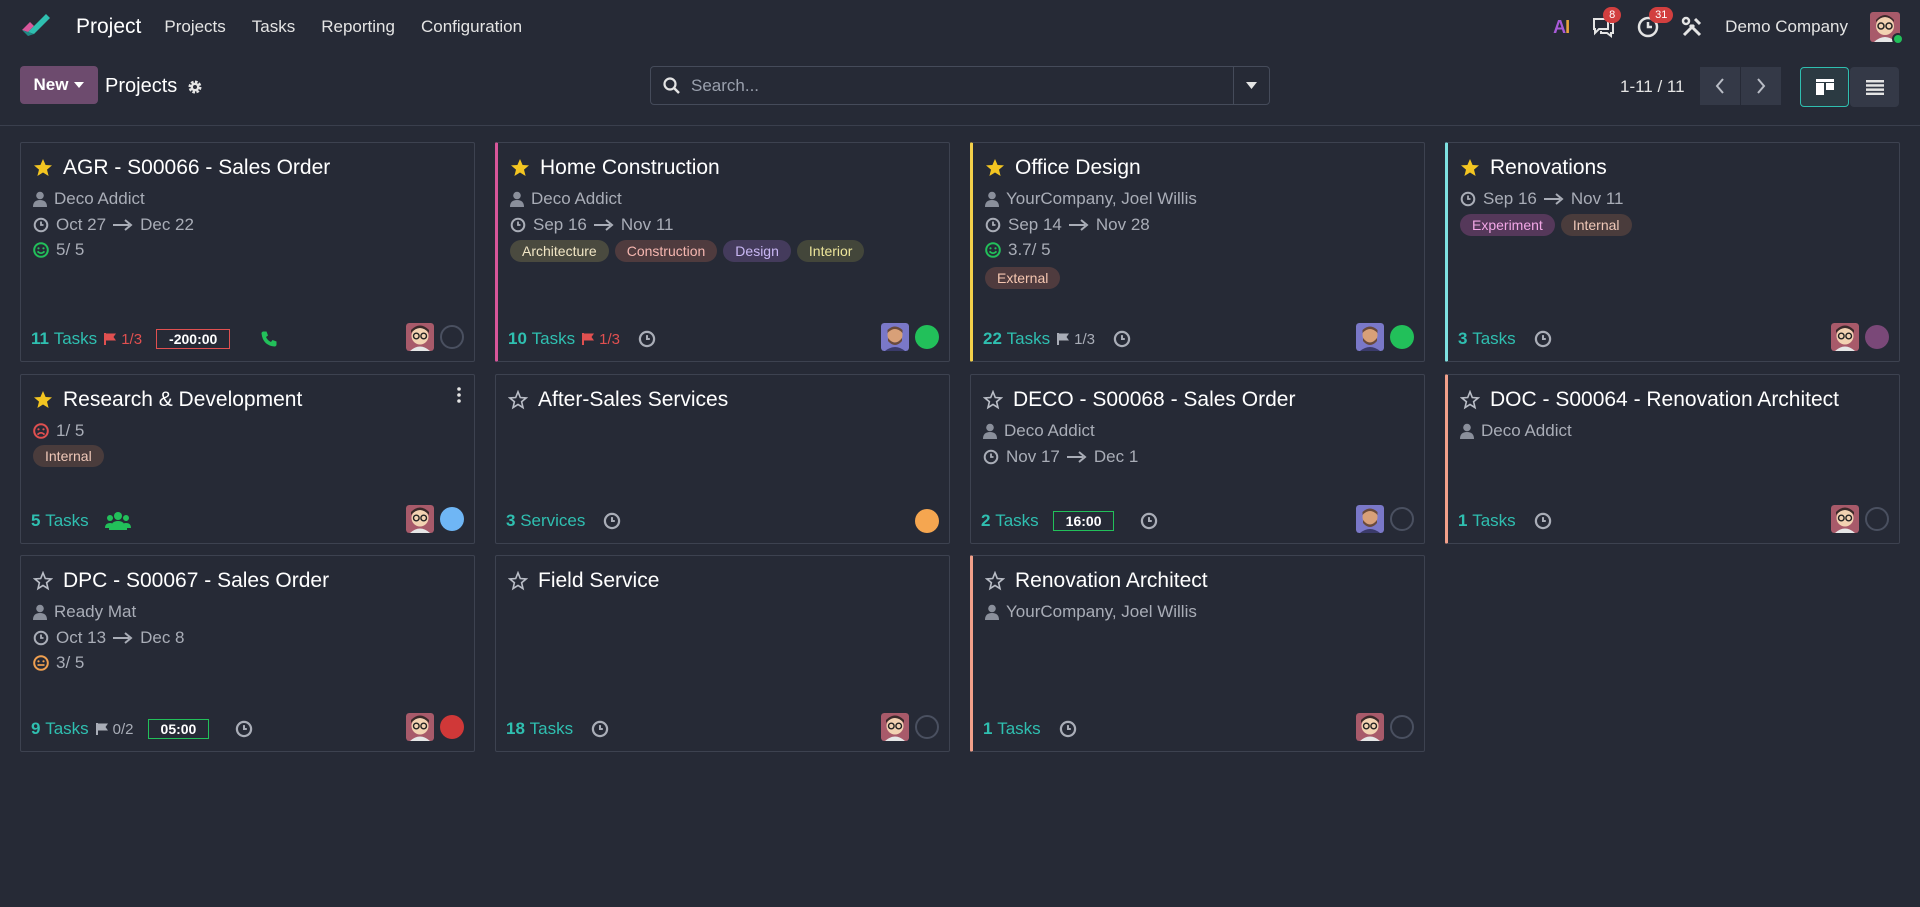 The height and width of the screenshot is (907, 1920). I want to click on project-title: Renovations, so click(1548, 168).